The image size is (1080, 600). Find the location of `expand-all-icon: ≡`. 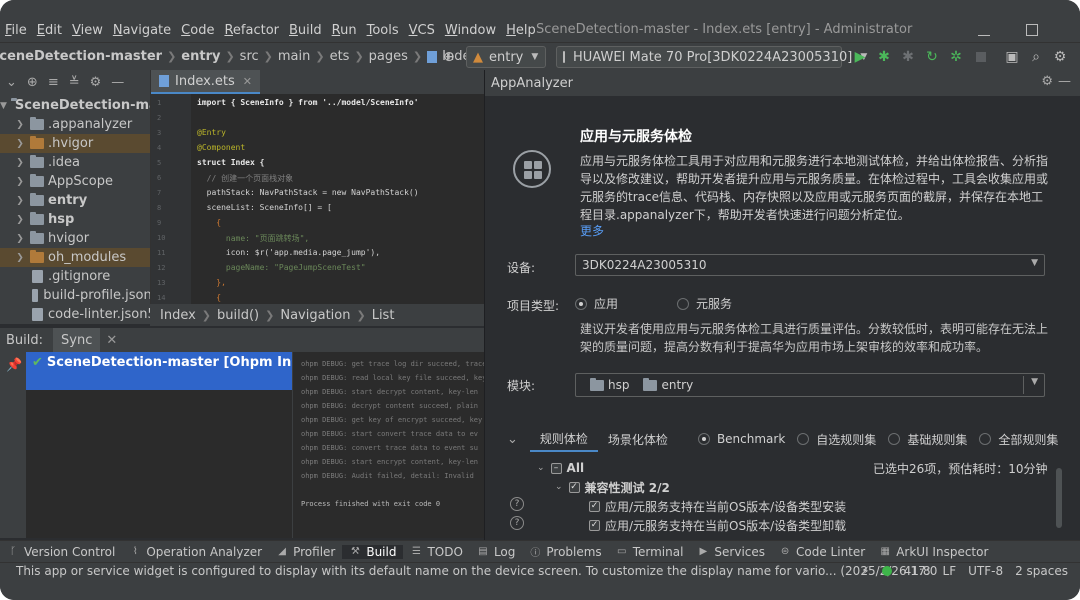

expand-all-icon: ≡ is located at coordinates (53, 82).